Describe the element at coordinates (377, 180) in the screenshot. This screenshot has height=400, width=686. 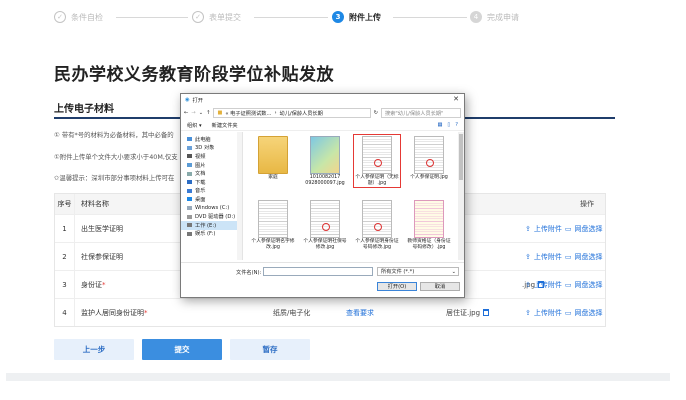
I see `file-label: 个人参保证明（无标题）.jpg` at that location.